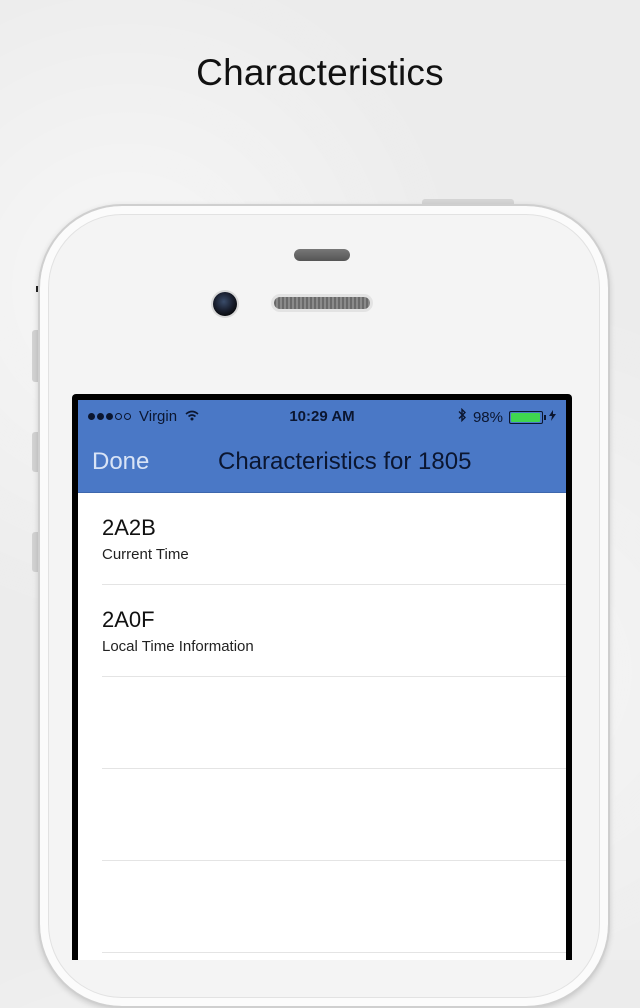 The width and height of the screenshot is (640, 1008). Describe the element at coordinates (334, 539) in the screenshot. I see `list-item: 2A2B Current Time` at that location.